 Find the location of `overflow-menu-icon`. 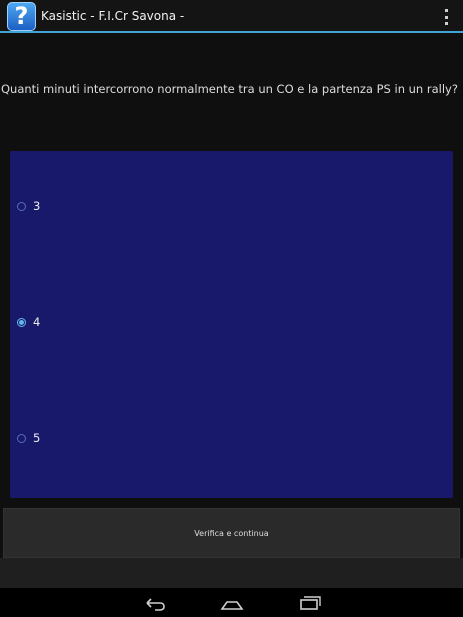

overflow-menu-icon is located at coordinates (446, 17).